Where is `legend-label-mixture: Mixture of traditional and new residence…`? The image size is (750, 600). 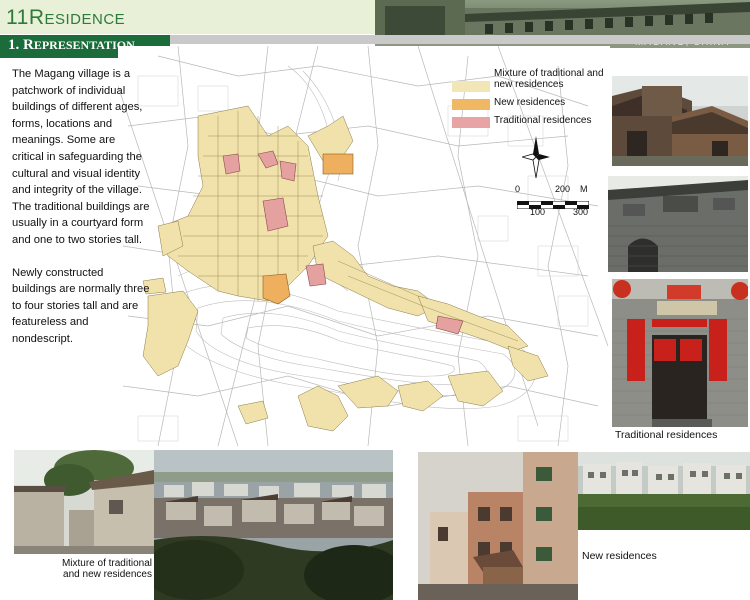 legend-label-mixture: Mixture of traditional and new residence… is located at coordinates (549, 79).